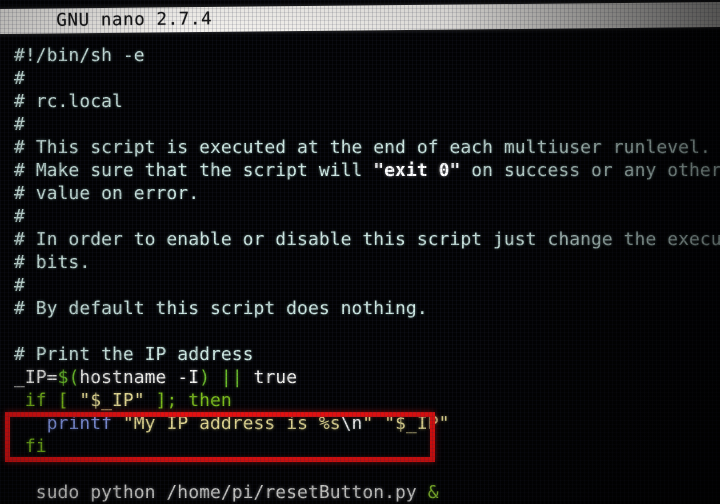 The width and height of the screenshot is (720, 504). What do you see at coordinates (360, 101) in the screenshot?
I see `code-line: # rc.local` at bounding box center [360, 101].